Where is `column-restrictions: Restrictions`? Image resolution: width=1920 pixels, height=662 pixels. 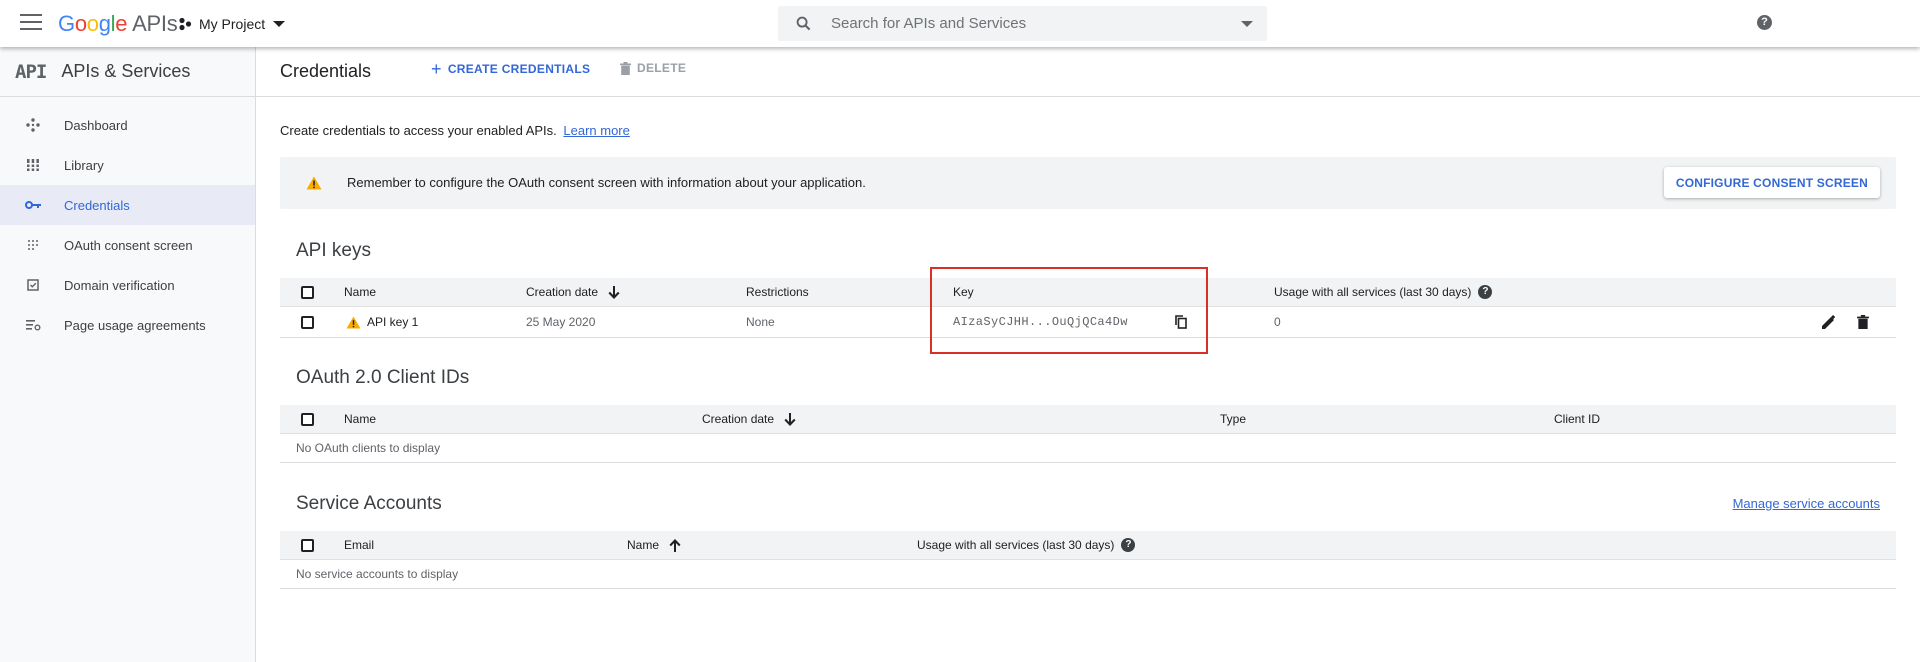 column-restrictions: Restrictions is located at coordinates (777, 292).